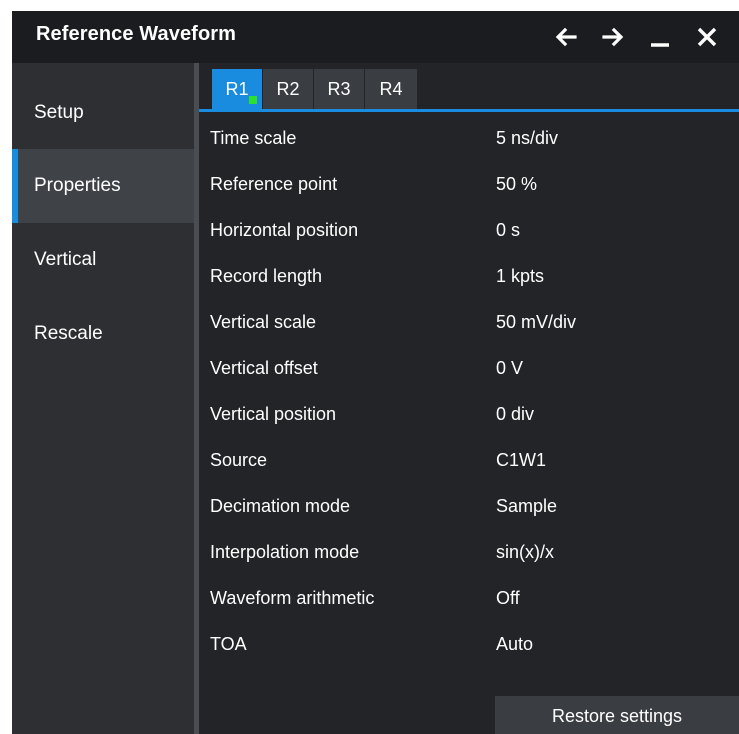 This screenshot has height=734, width=739. I want to click on property-value: C1W1, so click(521, 460).